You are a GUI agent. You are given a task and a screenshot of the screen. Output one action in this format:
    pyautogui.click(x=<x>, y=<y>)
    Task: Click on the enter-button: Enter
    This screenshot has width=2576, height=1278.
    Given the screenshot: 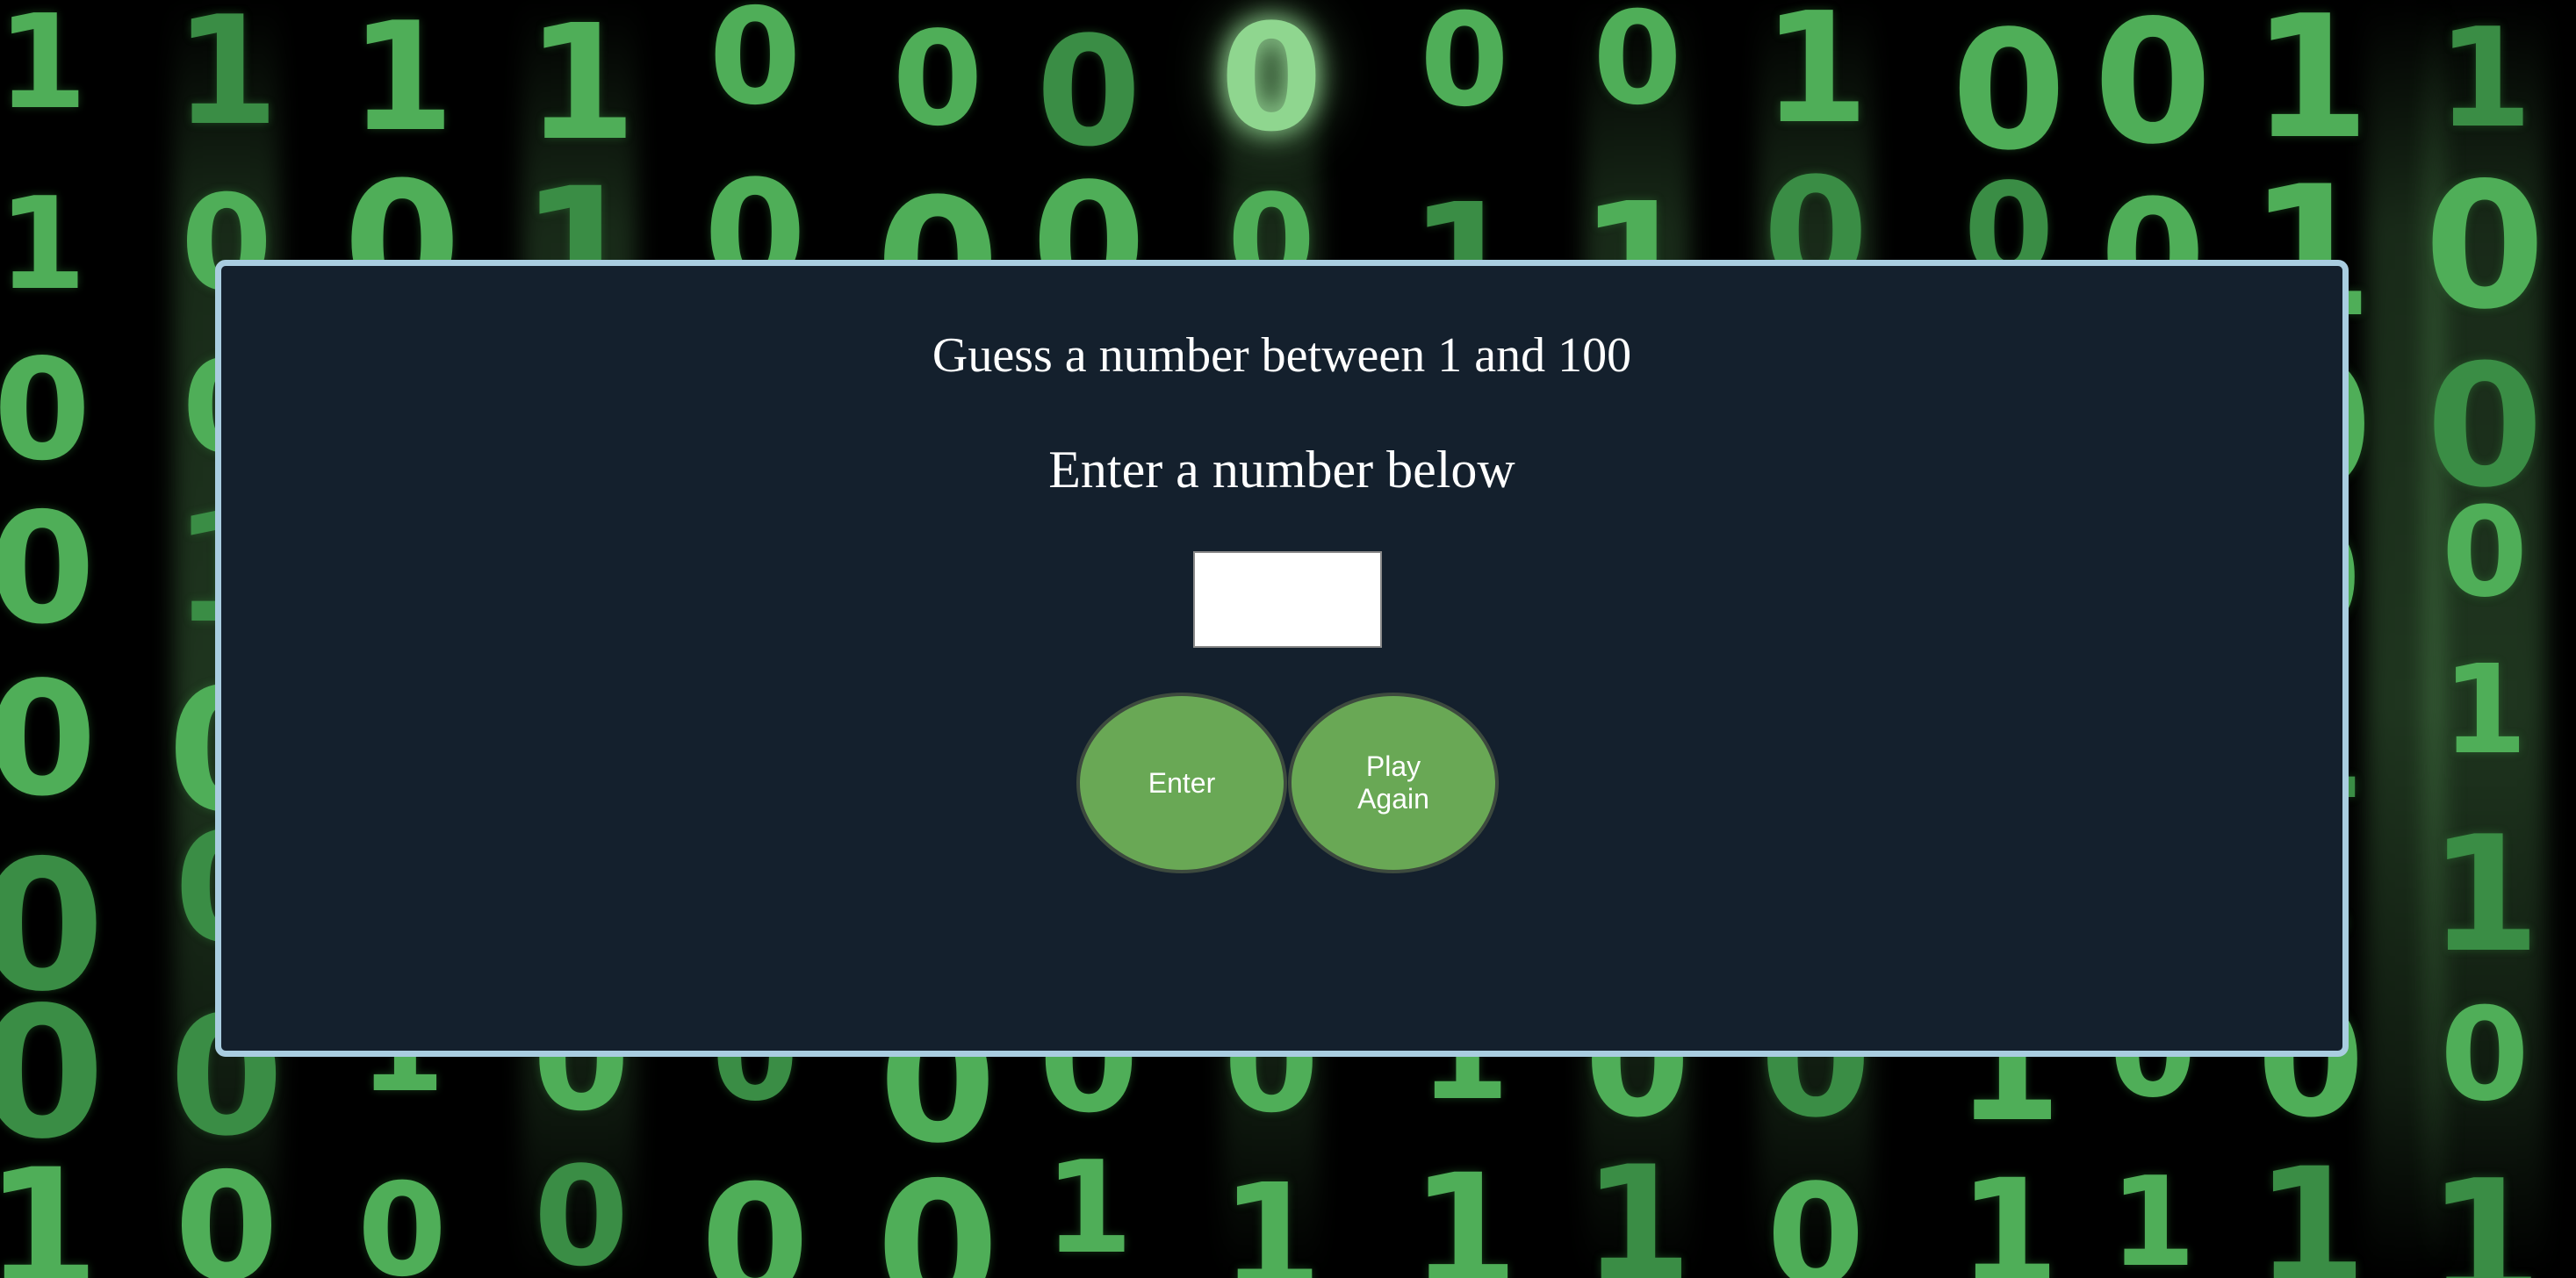 What is the action you would take?
    pyautogui.click(x=1181, y=783)
    